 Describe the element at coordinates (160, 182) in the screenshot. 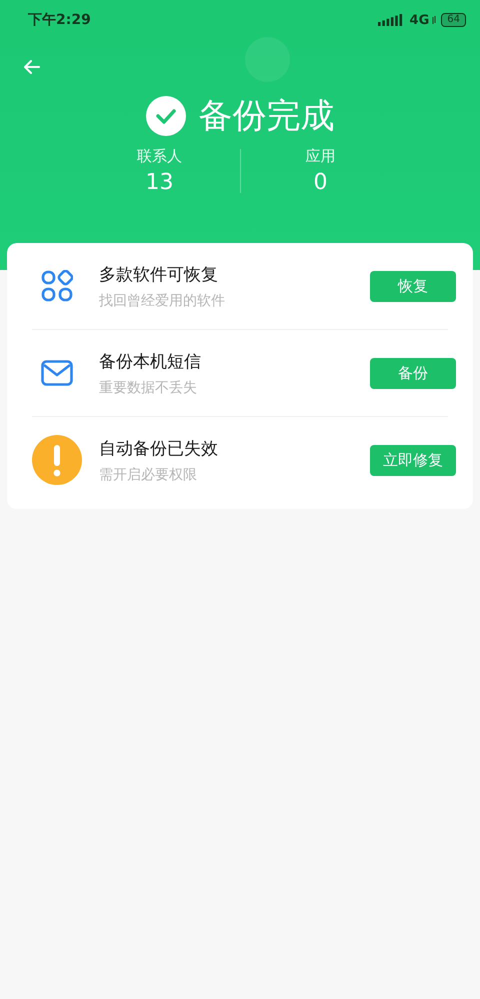

I see `stat-value: 13` at that location.